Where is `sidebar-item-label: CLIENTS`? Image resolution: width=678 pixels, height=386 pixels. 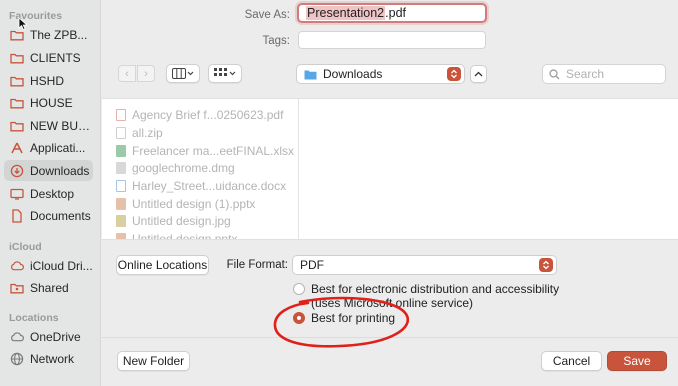
sidebar-item-label: CLIENTS is located at coordinates (55, 57).